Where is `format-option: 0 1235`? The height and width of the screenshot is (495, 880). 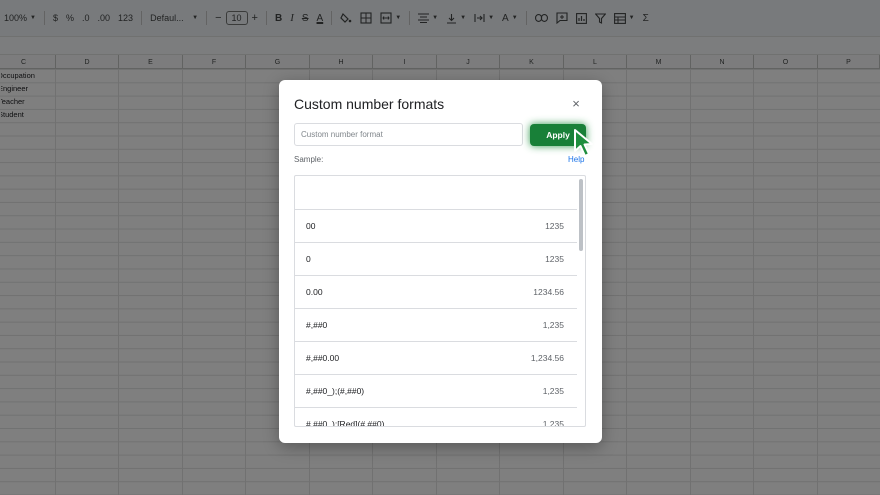 format-option: 0 1235 is located at coordinates (436, 259).